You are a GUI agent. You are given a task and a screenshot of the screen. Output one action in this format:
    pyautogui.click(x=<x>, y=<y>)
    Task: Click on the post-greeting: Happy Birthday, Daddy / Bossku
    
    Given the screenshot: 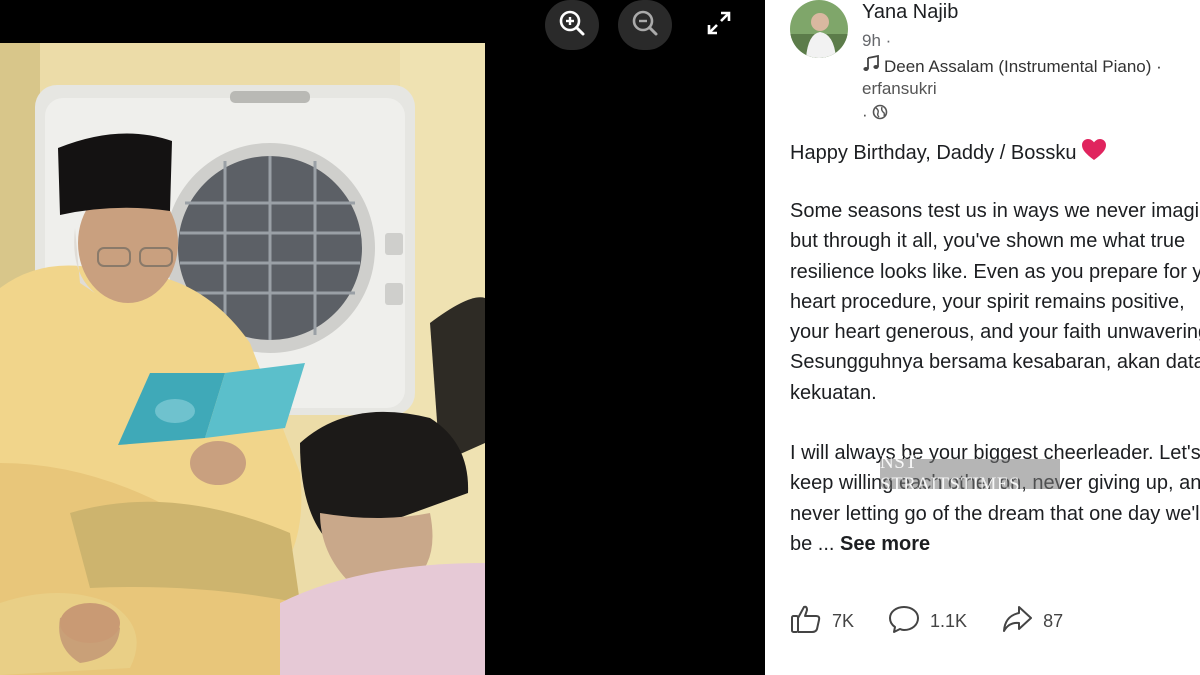 What is the action you would take?
    pyautogui.click(x=948, y=153)
    